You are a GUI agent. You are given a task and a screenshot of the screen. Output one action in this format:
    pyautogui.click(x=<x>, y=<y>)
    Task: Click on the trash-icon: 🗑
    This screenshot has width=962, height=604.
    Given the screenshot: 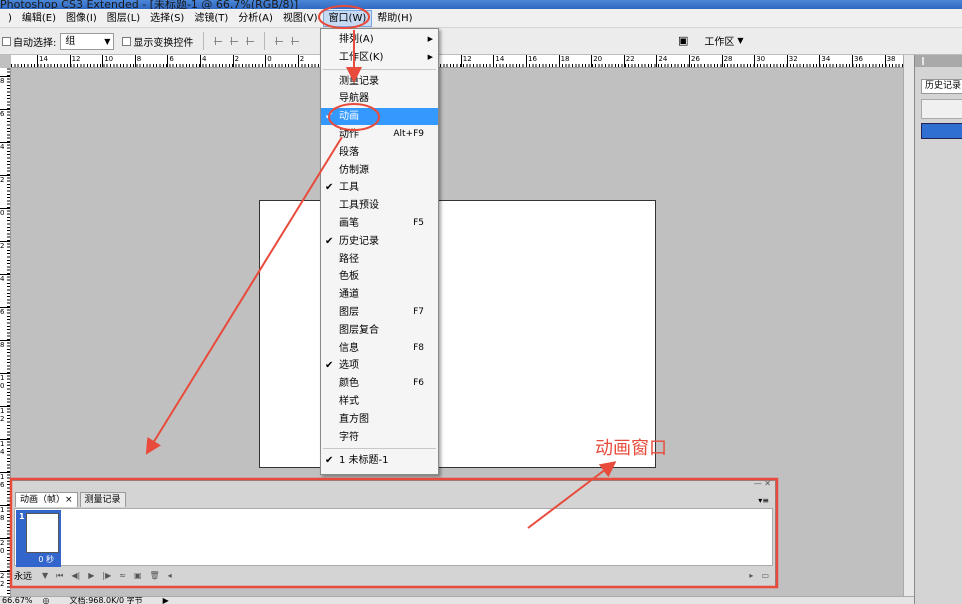 What is the action you would take?
    pyautogui.click(x=155, y=575)
    